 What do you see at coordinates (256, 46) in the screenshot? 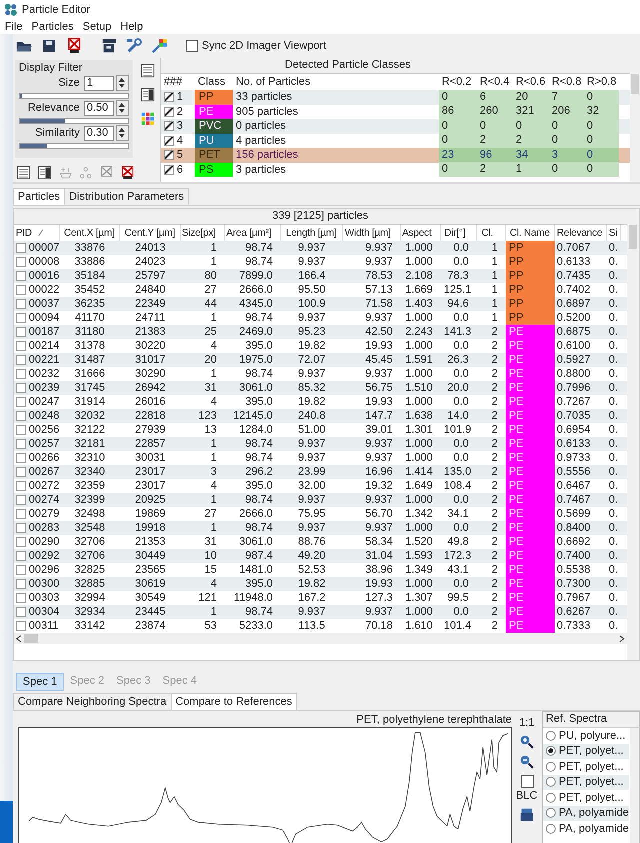
I see `sync-checkbox: Sync 2D Imager Viewport` at bounding box center [256, 46].